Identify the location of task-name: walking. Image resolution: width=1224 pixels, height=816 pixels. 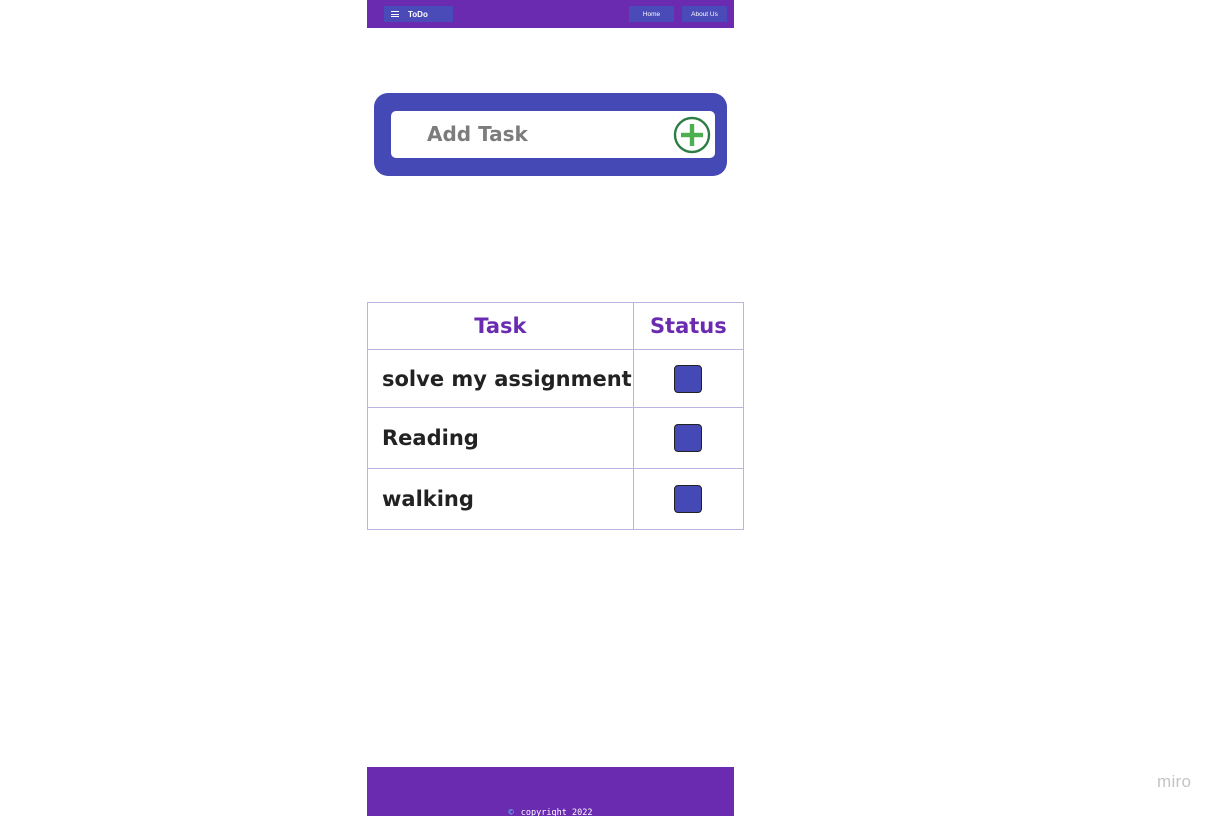
(500, 499).